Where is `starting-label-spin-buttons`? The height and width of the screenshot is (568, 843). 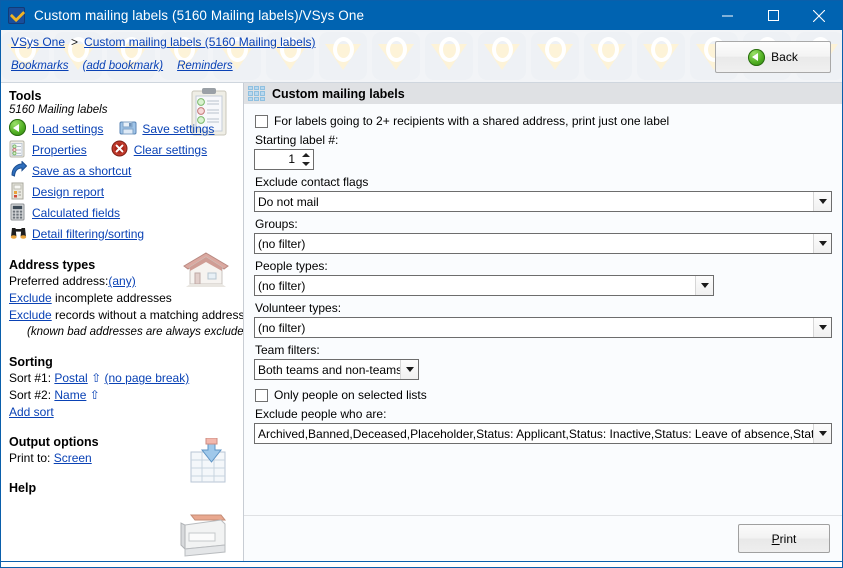 starting-label-spin-buttons is located at coordinates (305, 159).